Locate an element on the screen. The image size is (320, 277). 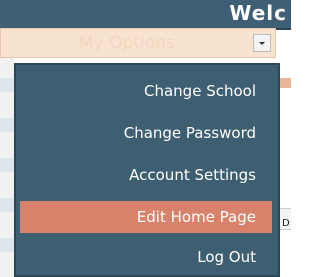
options-dropdown-button is located at coordinates (262, 43).